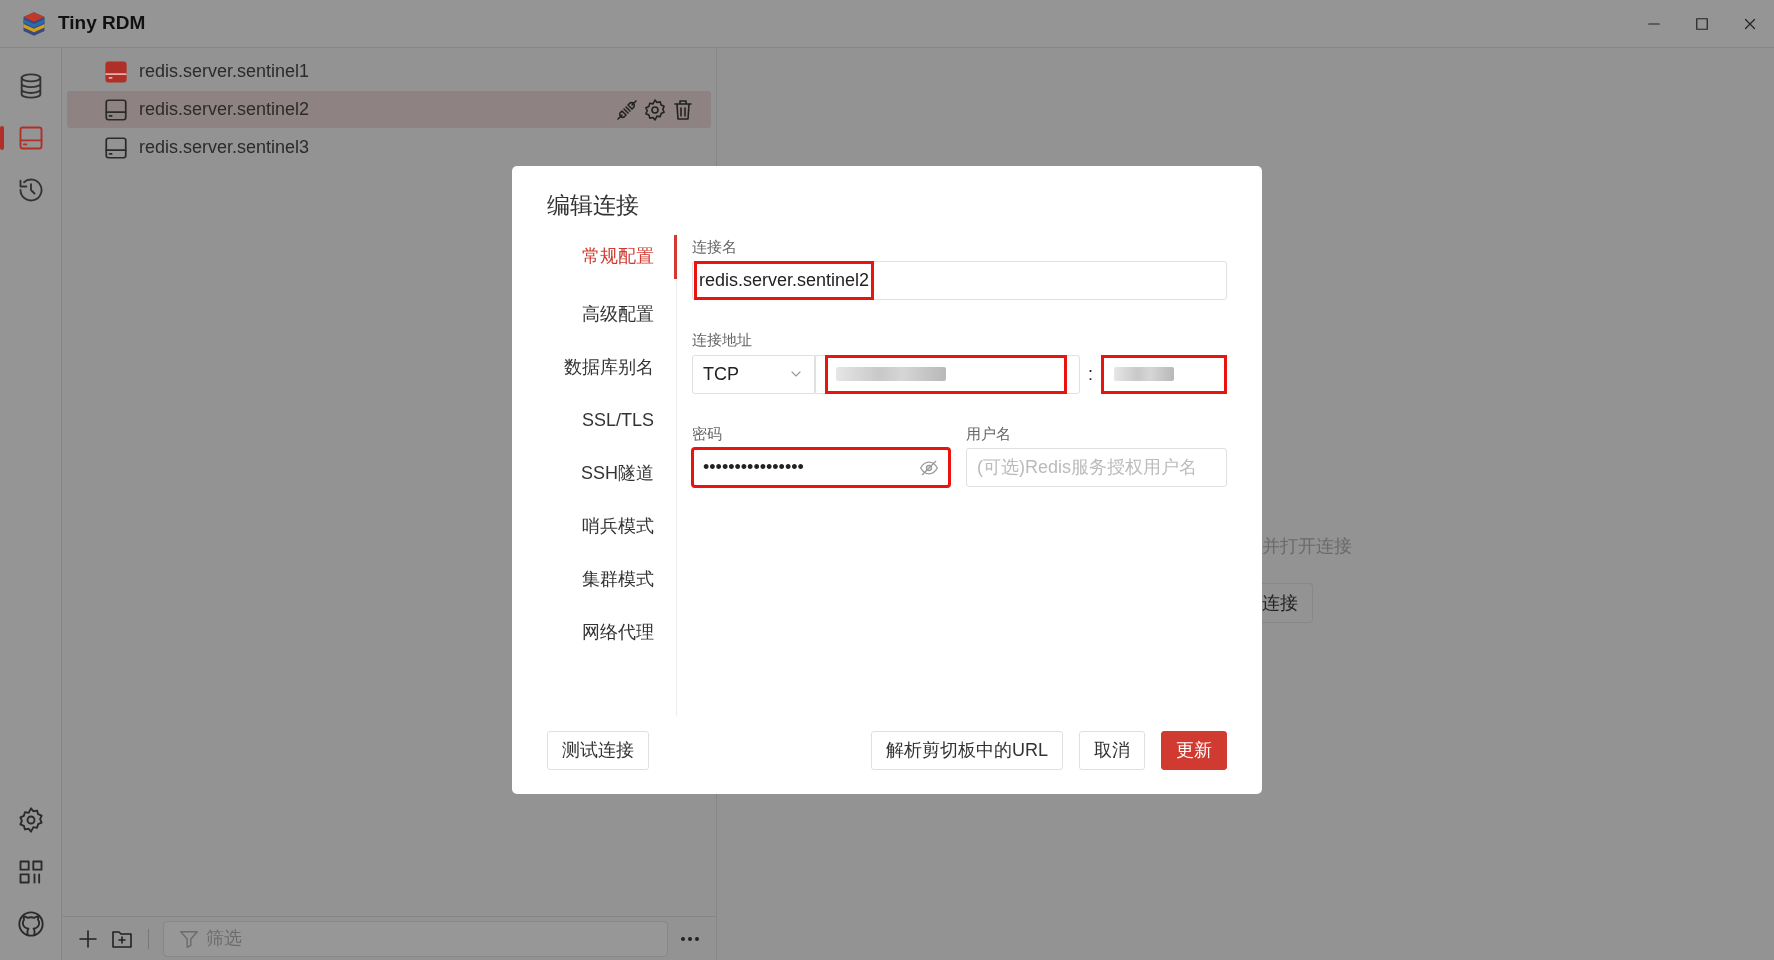  Describe the element at coordinates (612, 420) in the screenshot. I see `settings-tab: SSL/TLS` at that location.